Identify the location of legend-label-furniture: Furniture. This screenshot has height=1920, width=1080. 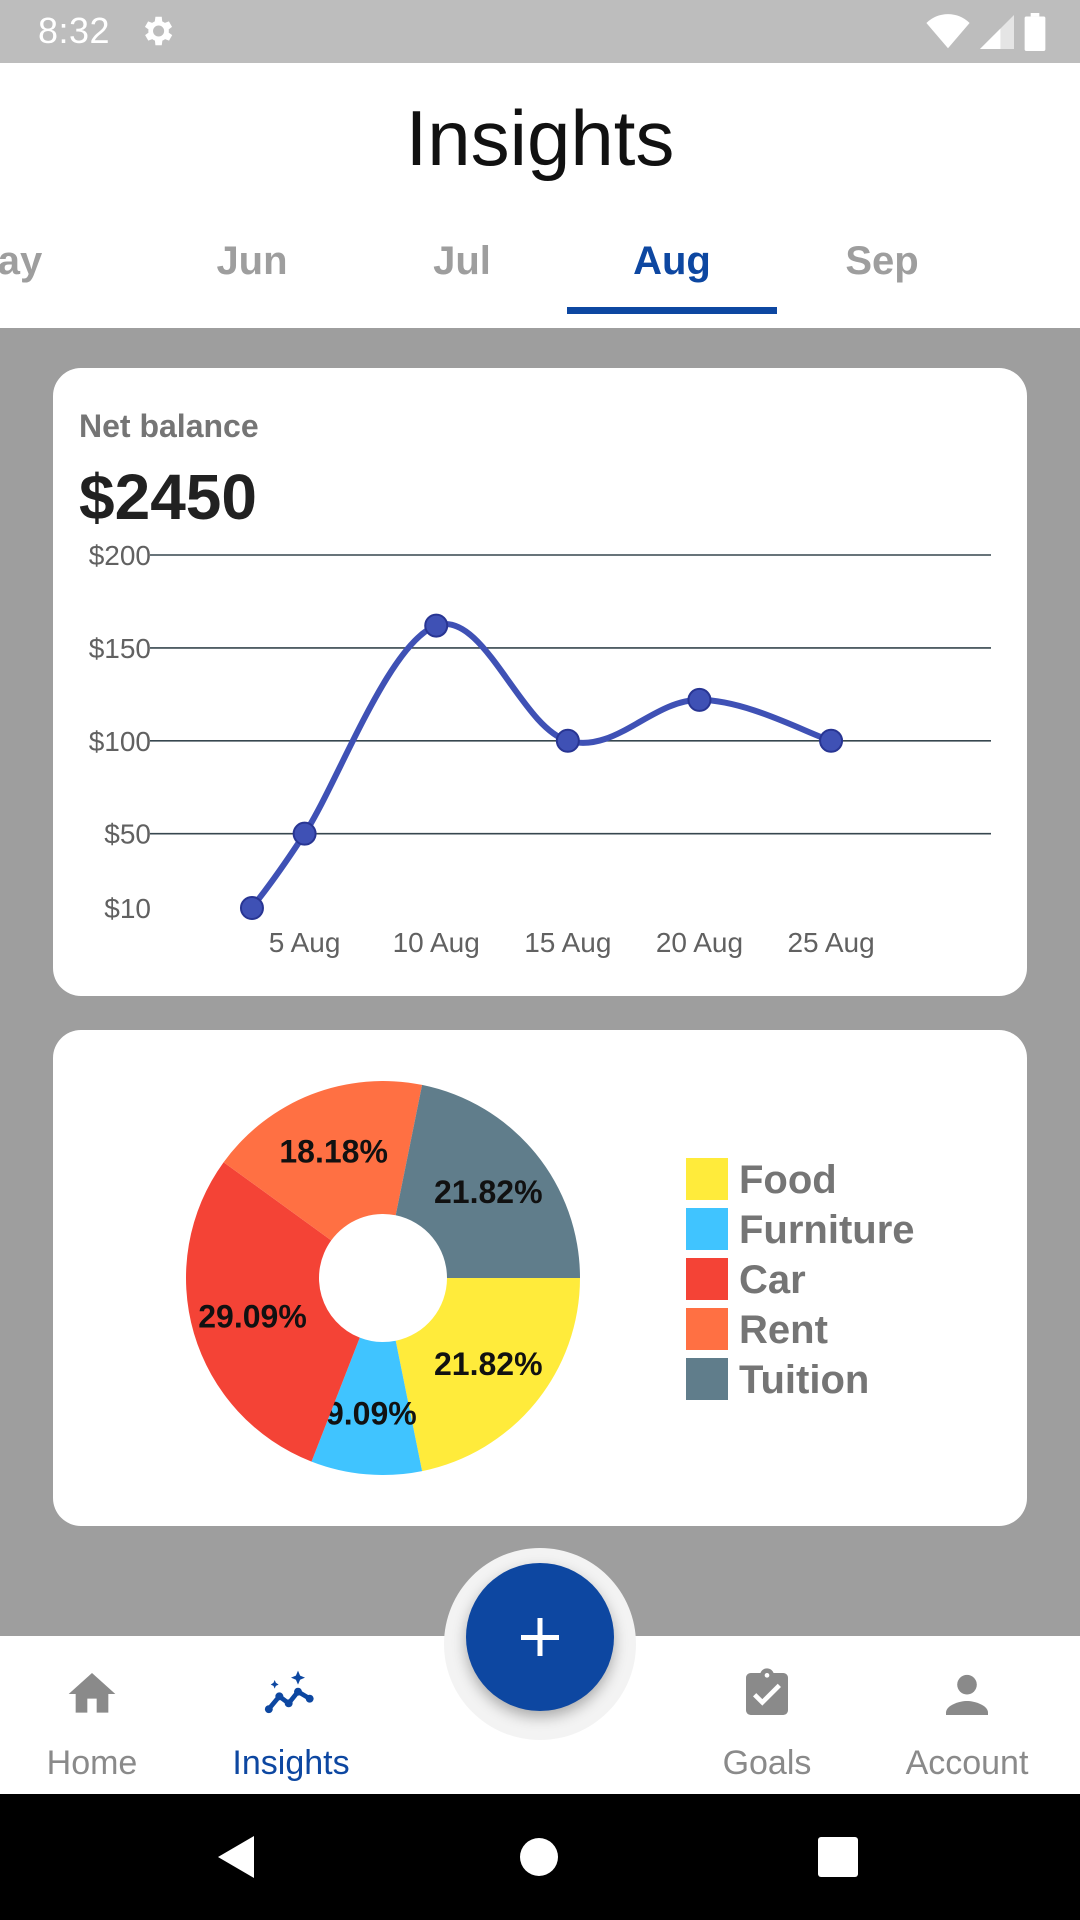
(827, 1230).